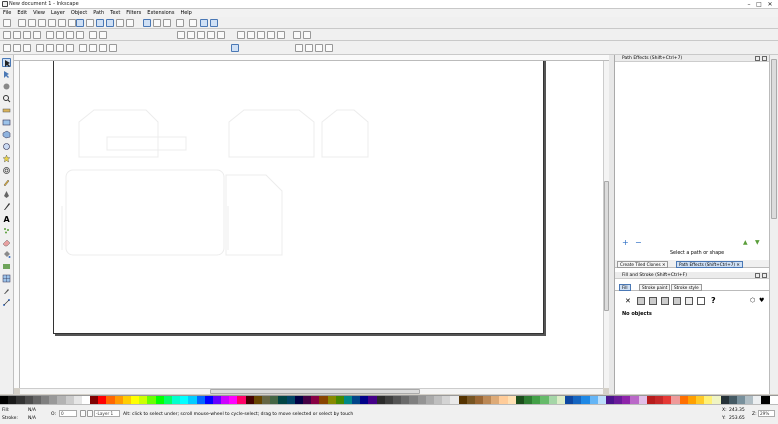  I want to click on select-all-icon, so click(7, 48).